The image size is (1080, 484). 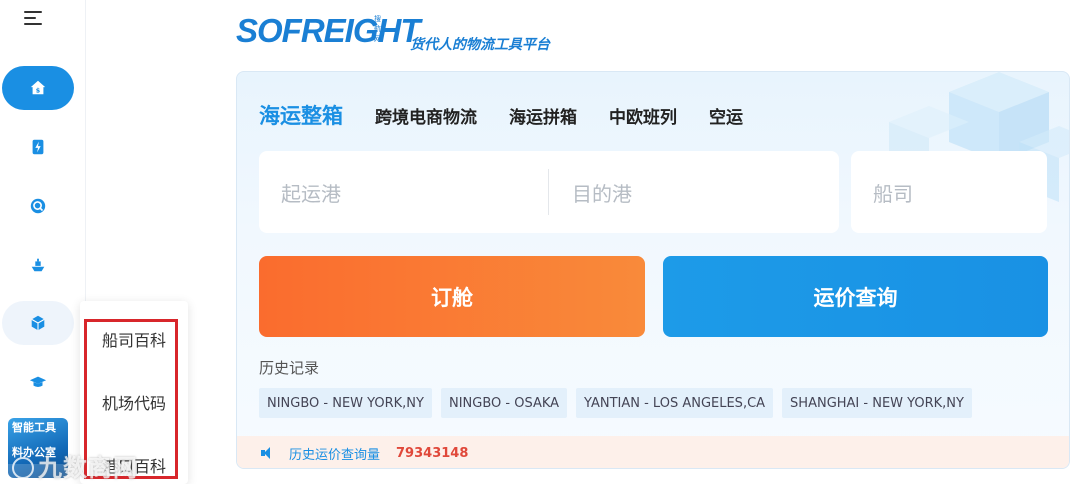 I want to click on origin-port-input: 起运港, so click(x=411, y=192).